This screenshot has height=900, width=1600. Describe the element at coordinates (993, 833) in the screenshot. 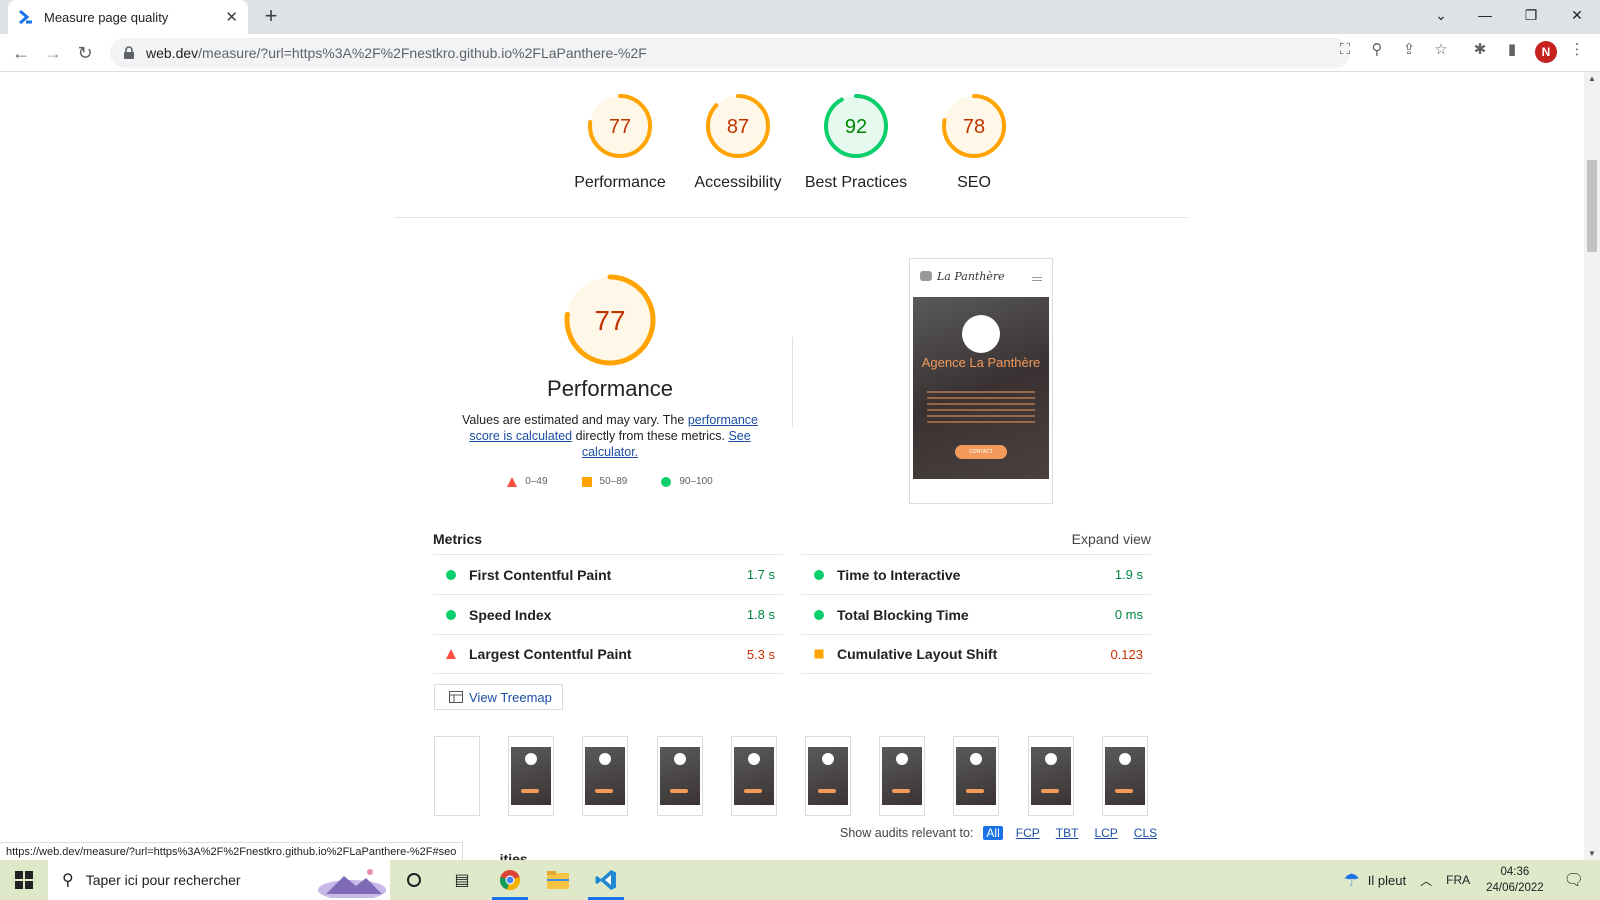

I see `filter-chip-all: All` at that location.